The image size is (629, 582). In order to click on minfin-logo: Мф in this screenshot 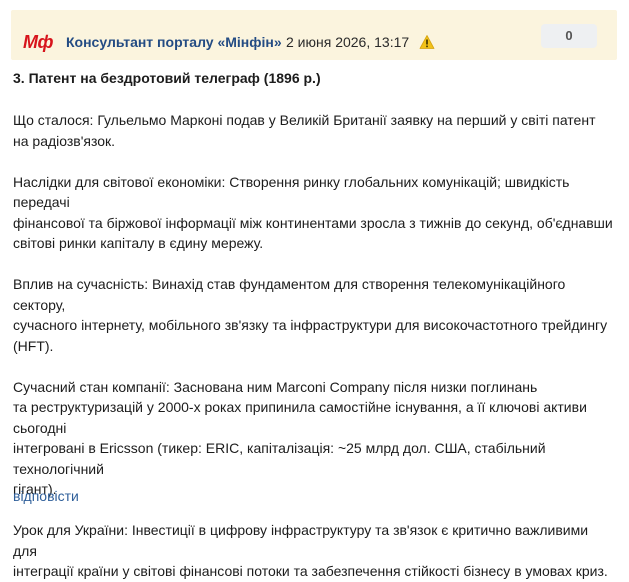, I will do `click(38, 42)`.